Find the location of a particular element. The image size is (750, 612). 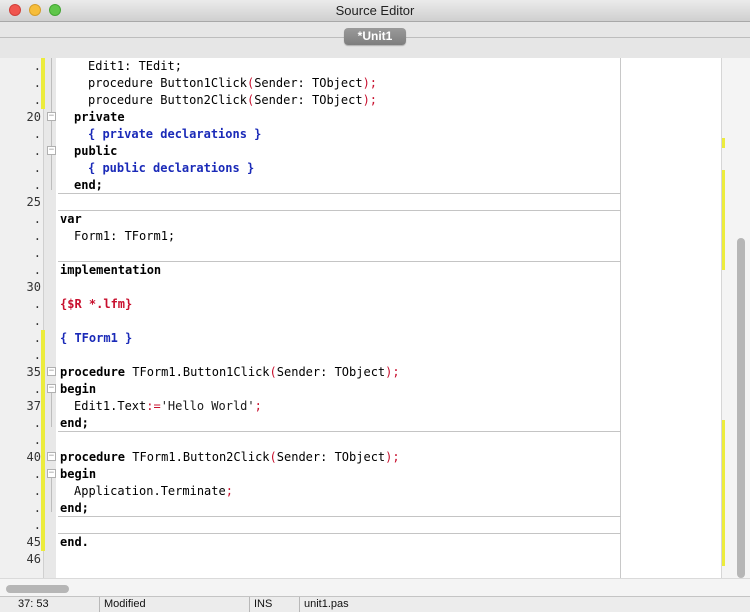

title-bar: Source Editor is located at coordinates (375, 11).